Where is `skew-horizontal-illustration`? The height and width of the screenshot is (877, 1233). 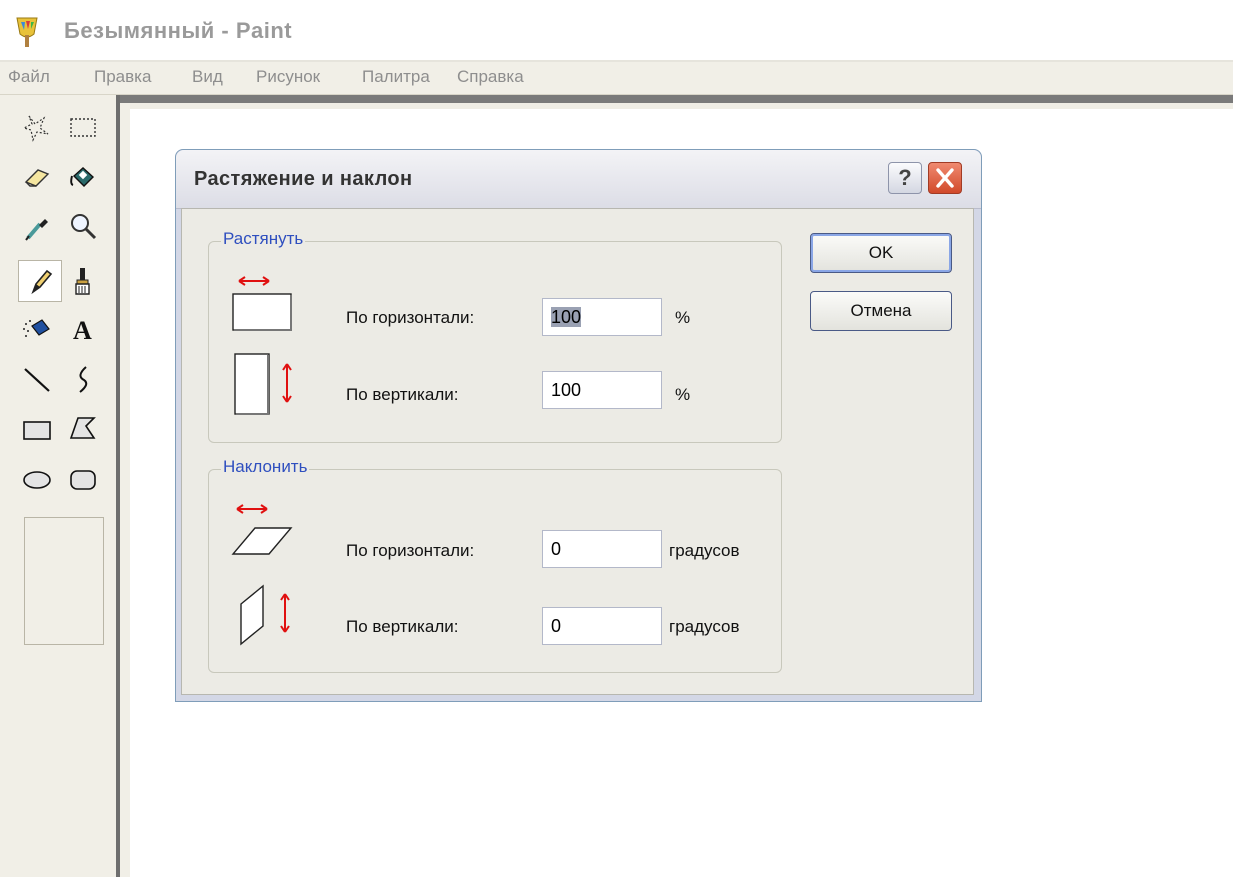
skew-horizontal-illustration is located at coordinates (262, 529).